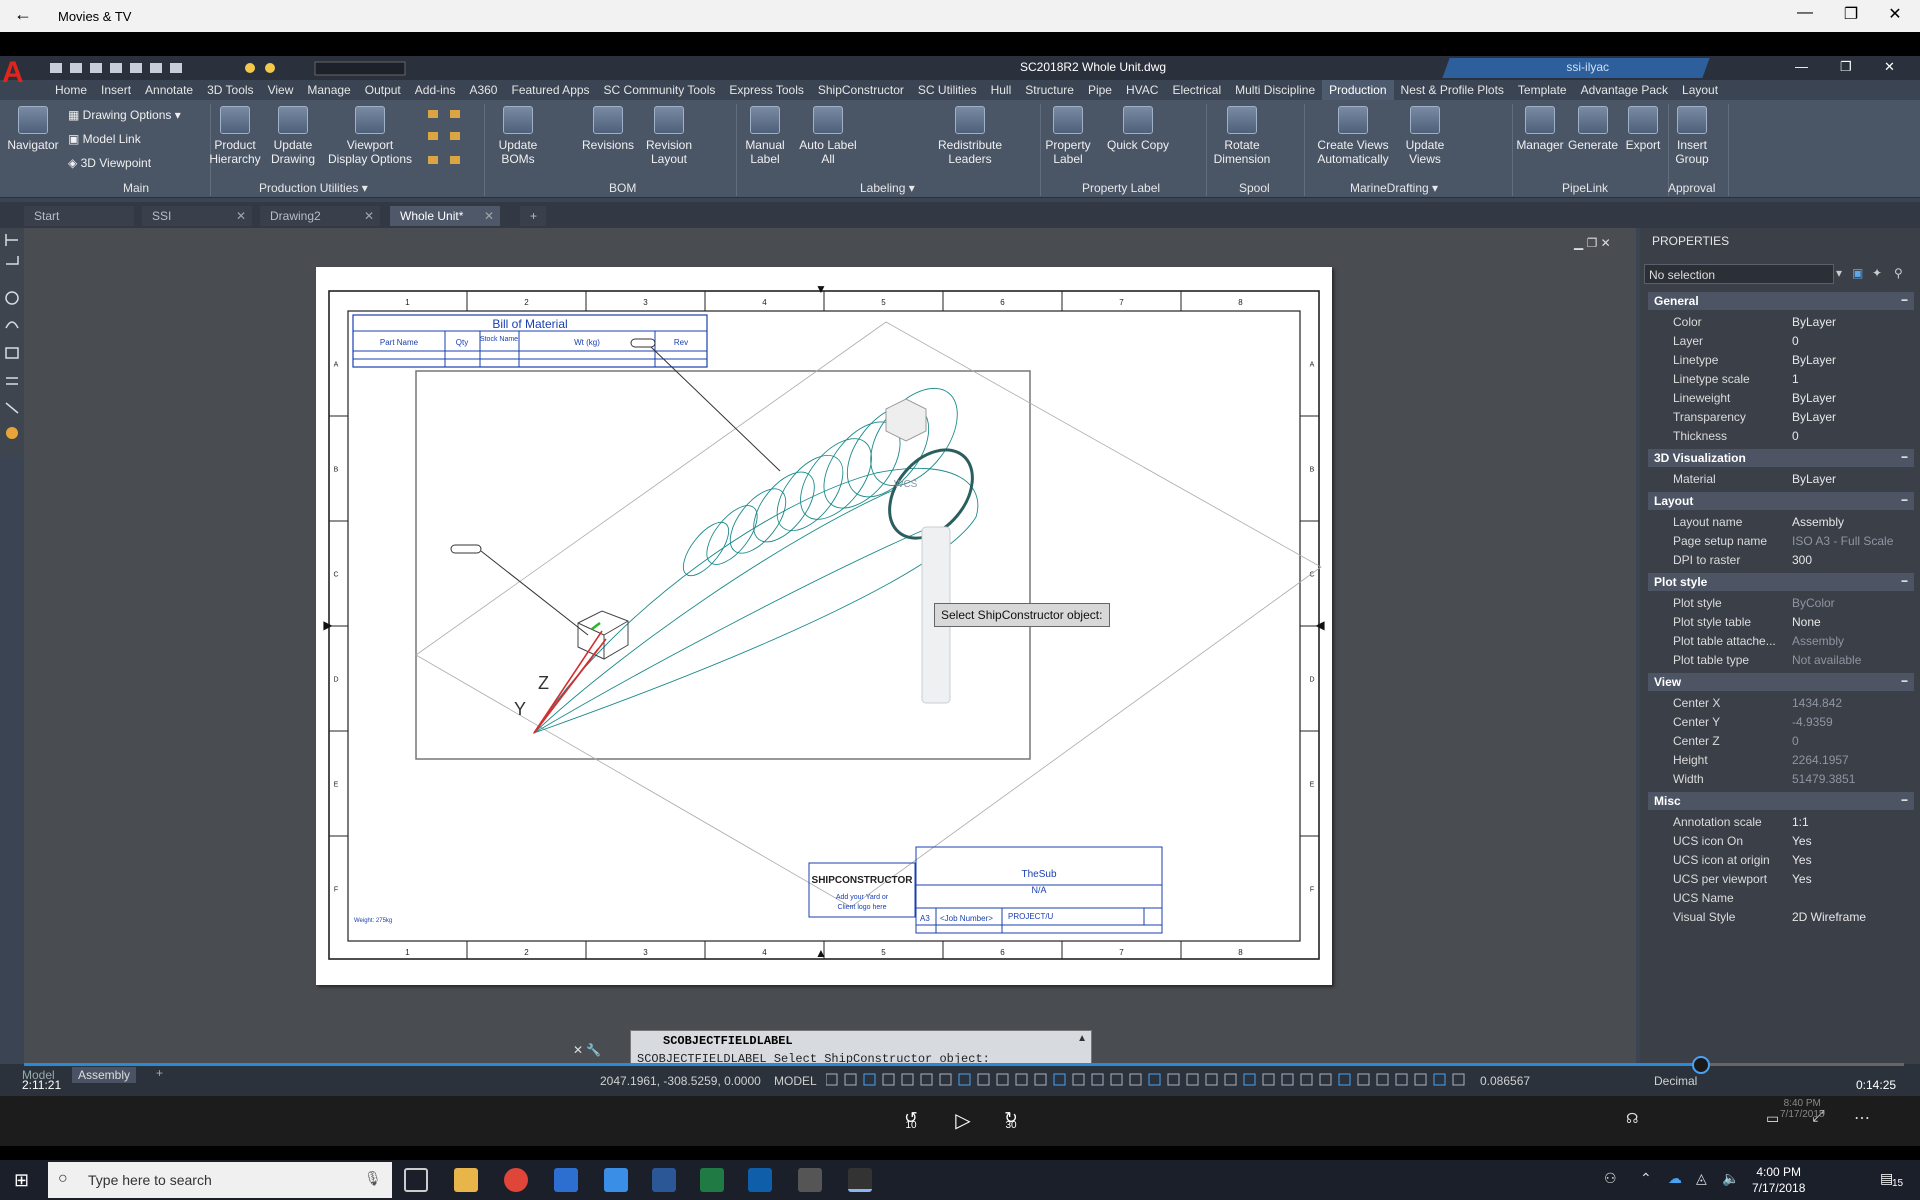  Describe the element at coordinates (963, 1121) in the screenshot. I see `play-icon: ▷` at that location.